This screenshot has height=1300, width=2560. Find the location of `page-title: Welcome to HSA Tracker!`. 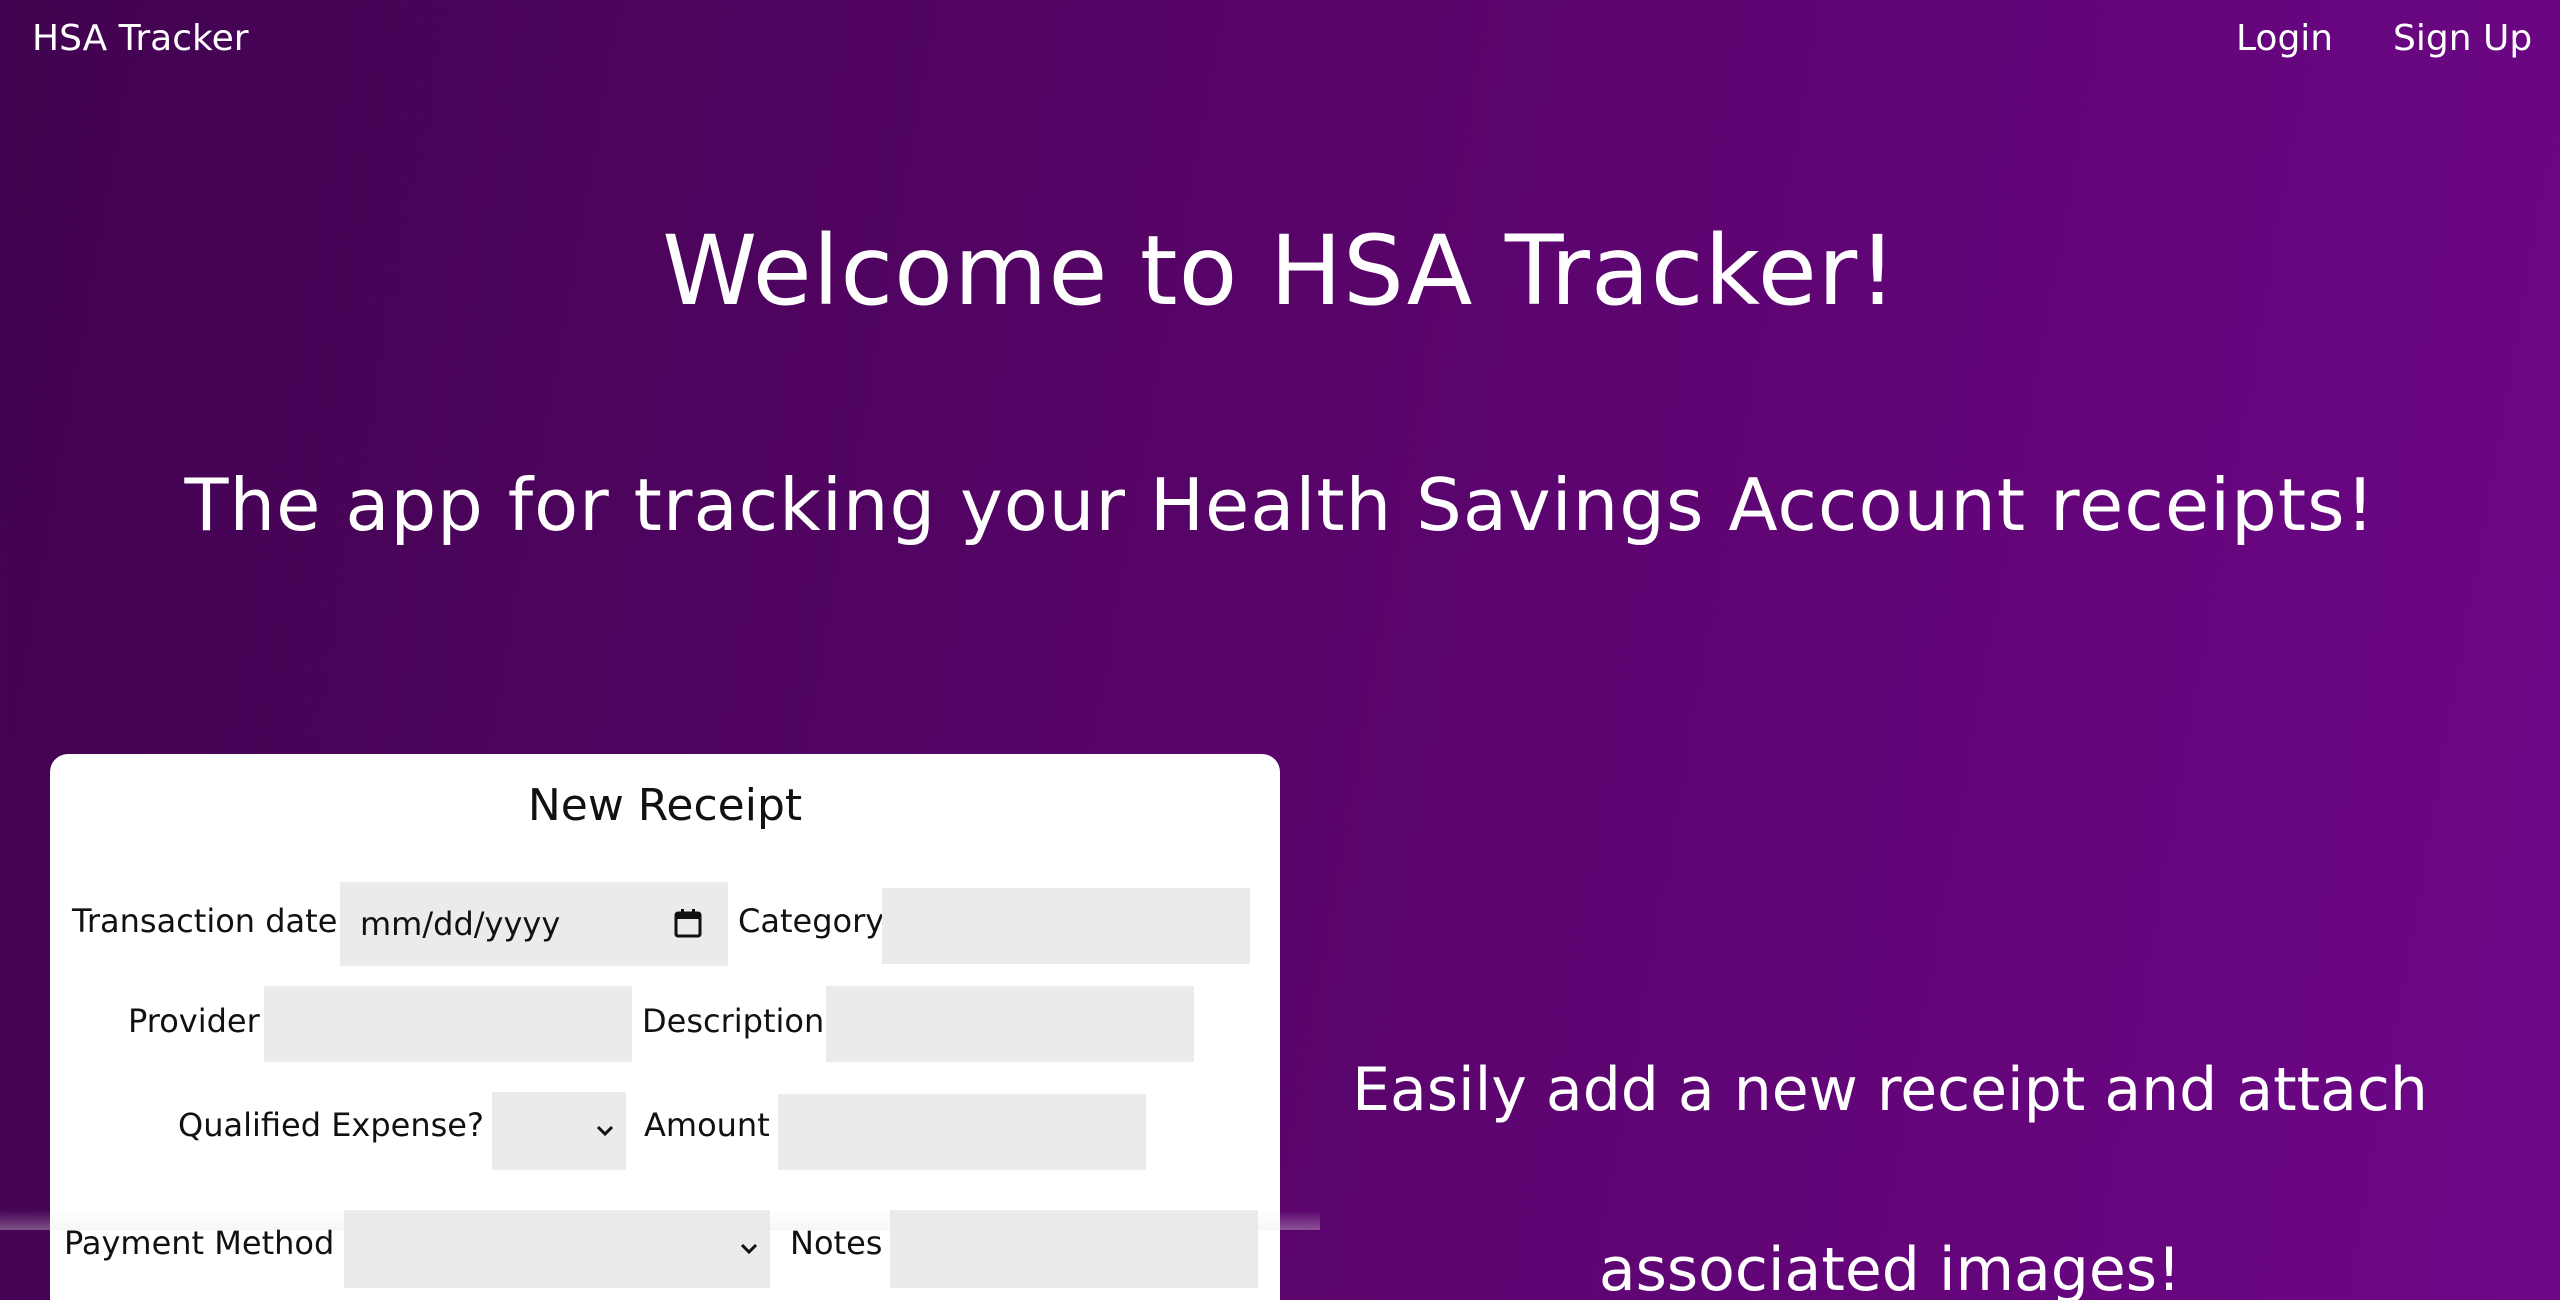

page-title: Welcome to HSA Tracker! is located at coordinates (1280, 271).